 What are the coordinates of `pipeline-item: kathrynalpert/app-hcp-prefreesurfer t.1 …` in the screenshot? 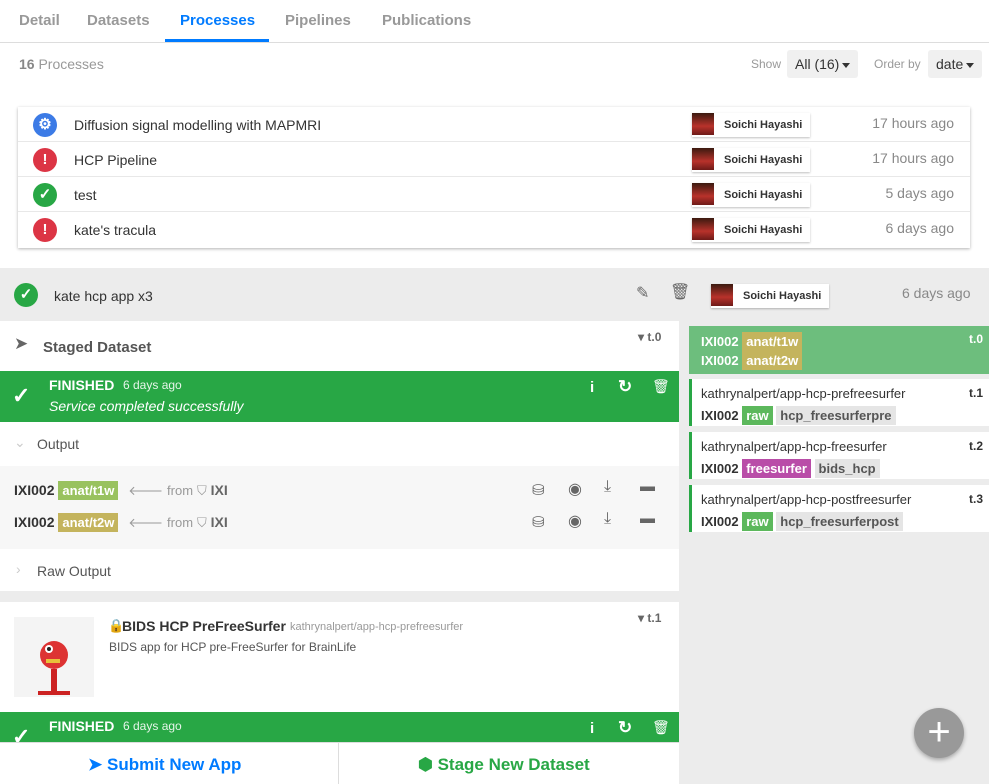 It's located at (839, 402).